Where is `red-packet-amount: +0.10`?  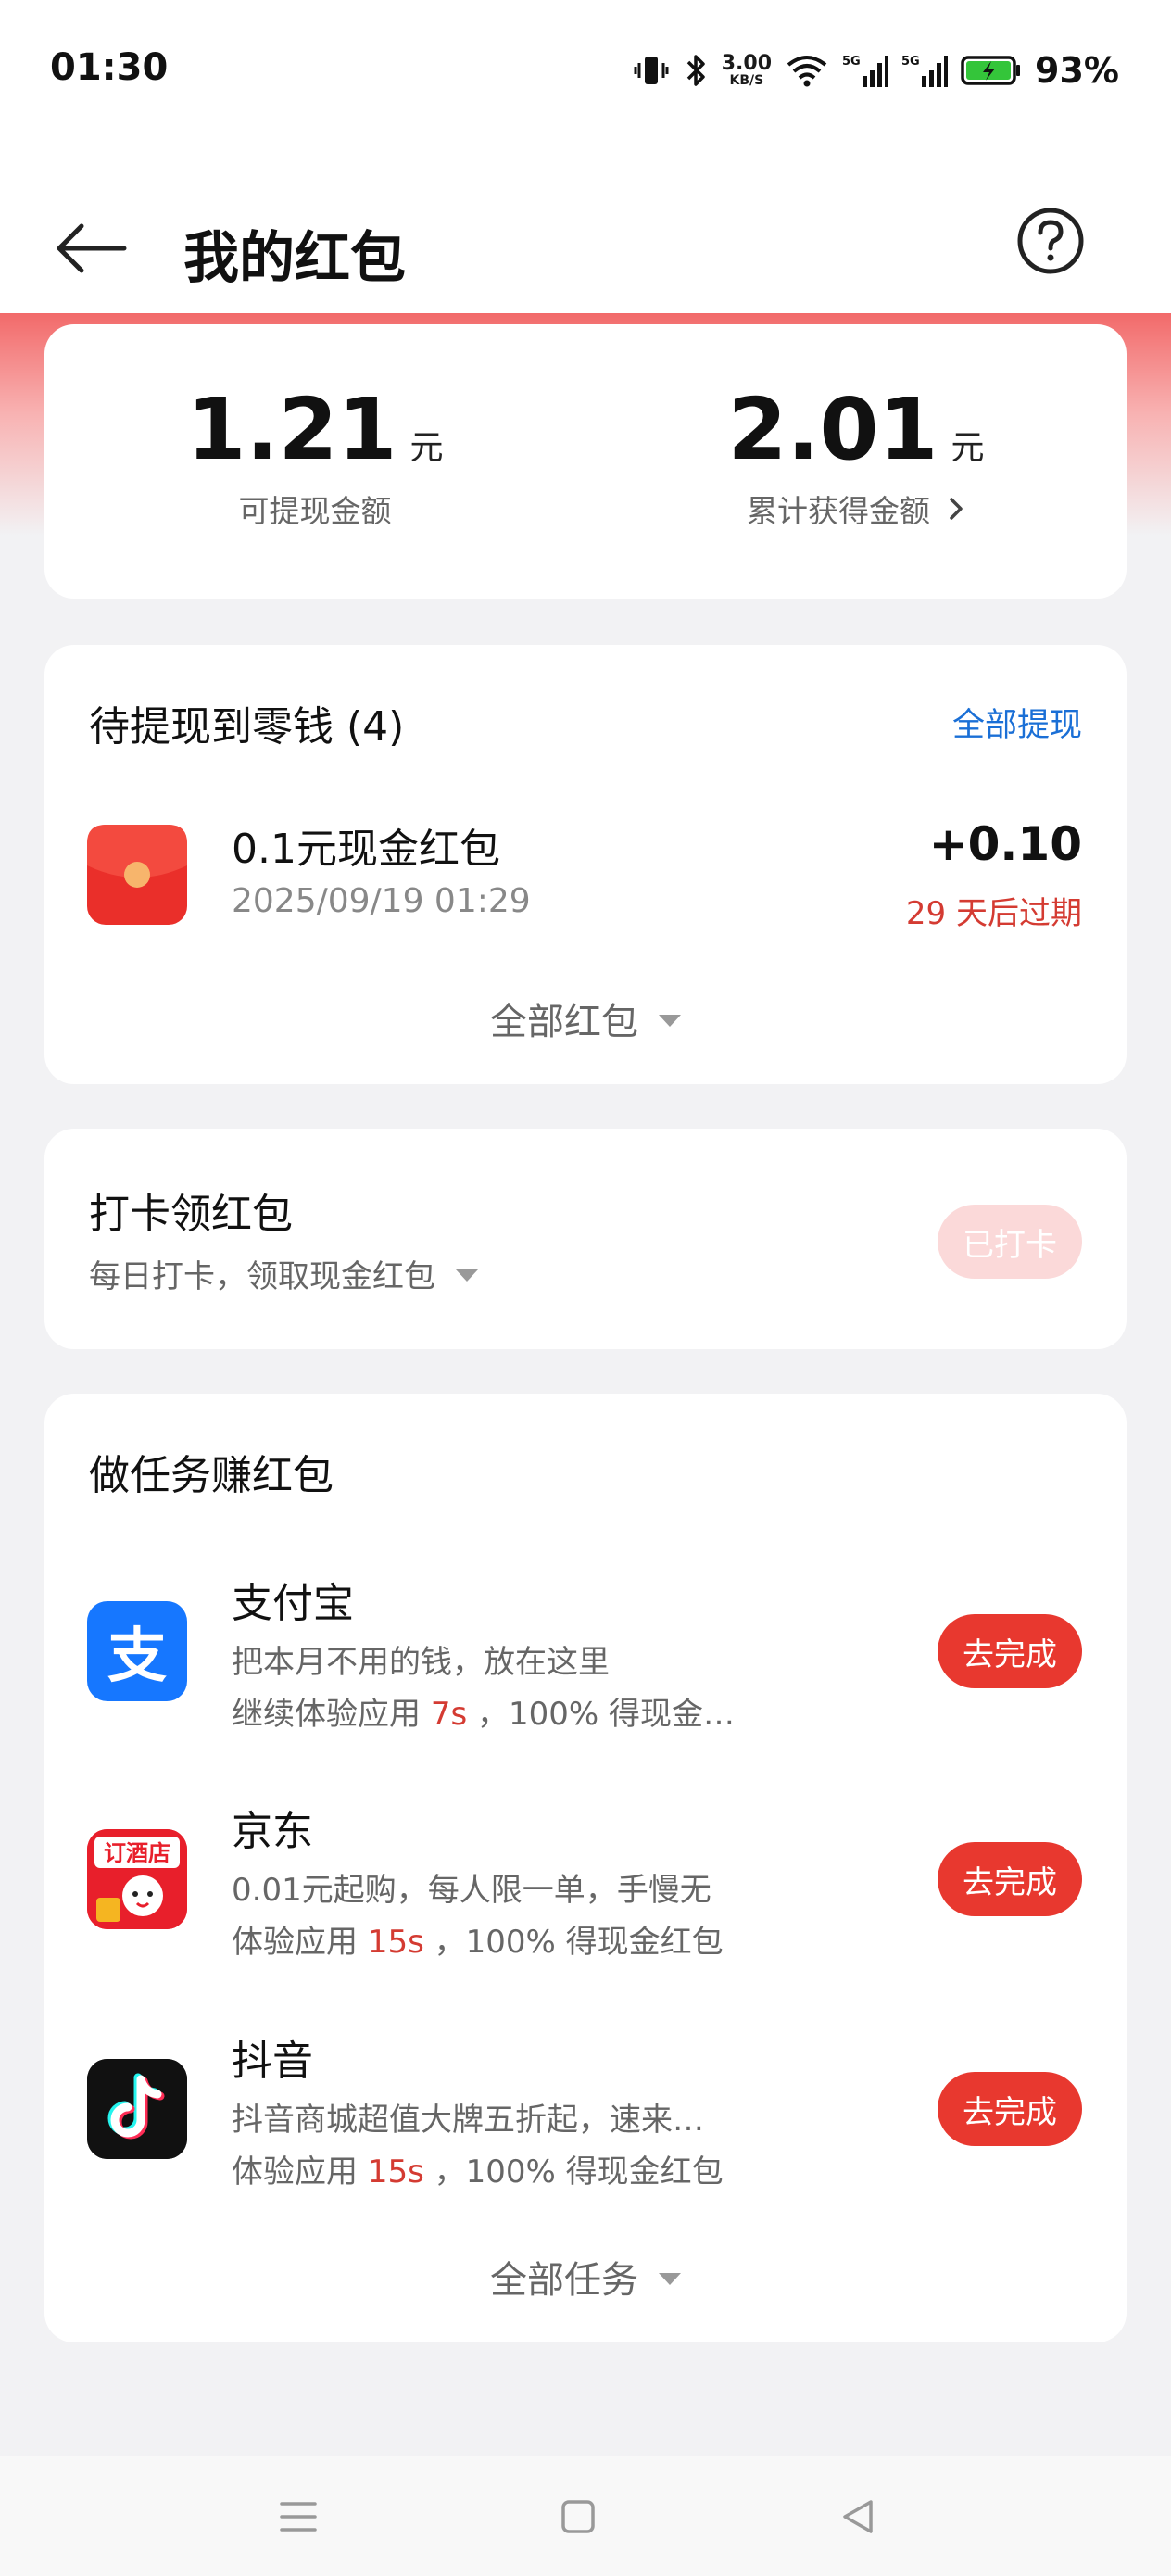
red-packet-amount: +0.10 is located at coordinates (1005, 844).